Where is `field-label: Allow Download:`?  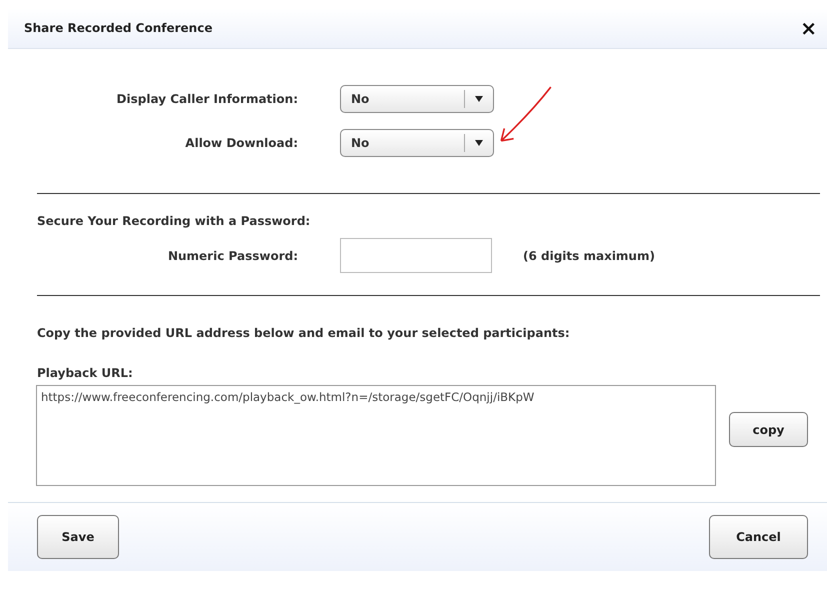
field-label: Allow Download: is located at coordinates (241, 143).